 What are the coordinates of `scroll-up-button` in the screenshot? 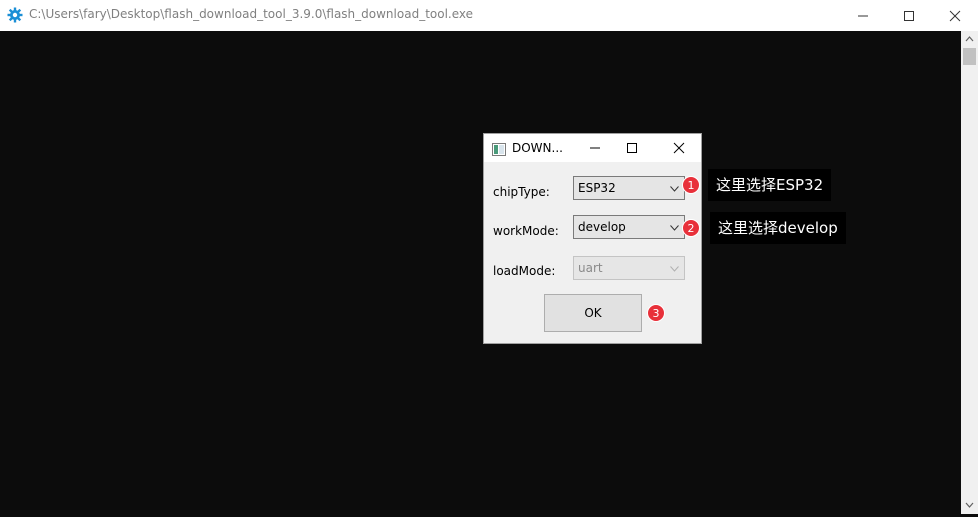 It's located at (969, 39).